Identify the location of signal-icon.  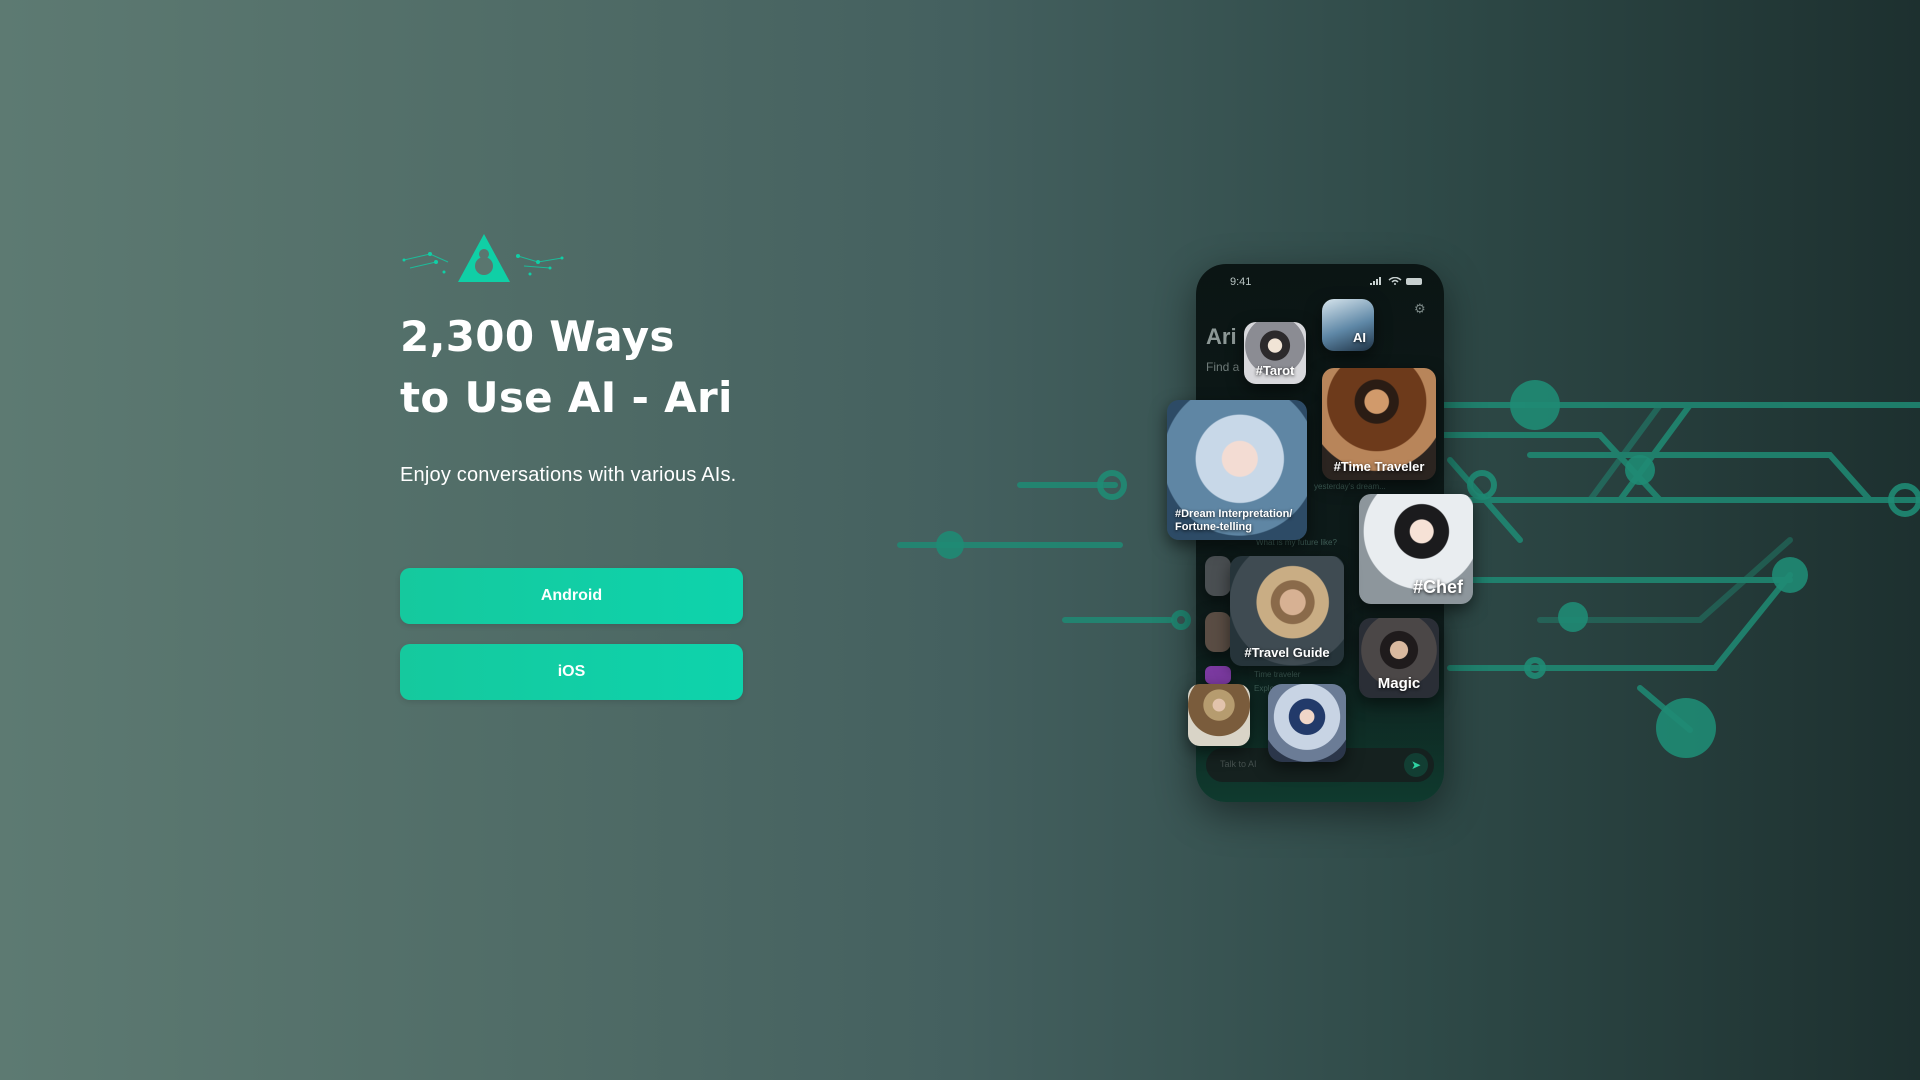
(1375, 281).